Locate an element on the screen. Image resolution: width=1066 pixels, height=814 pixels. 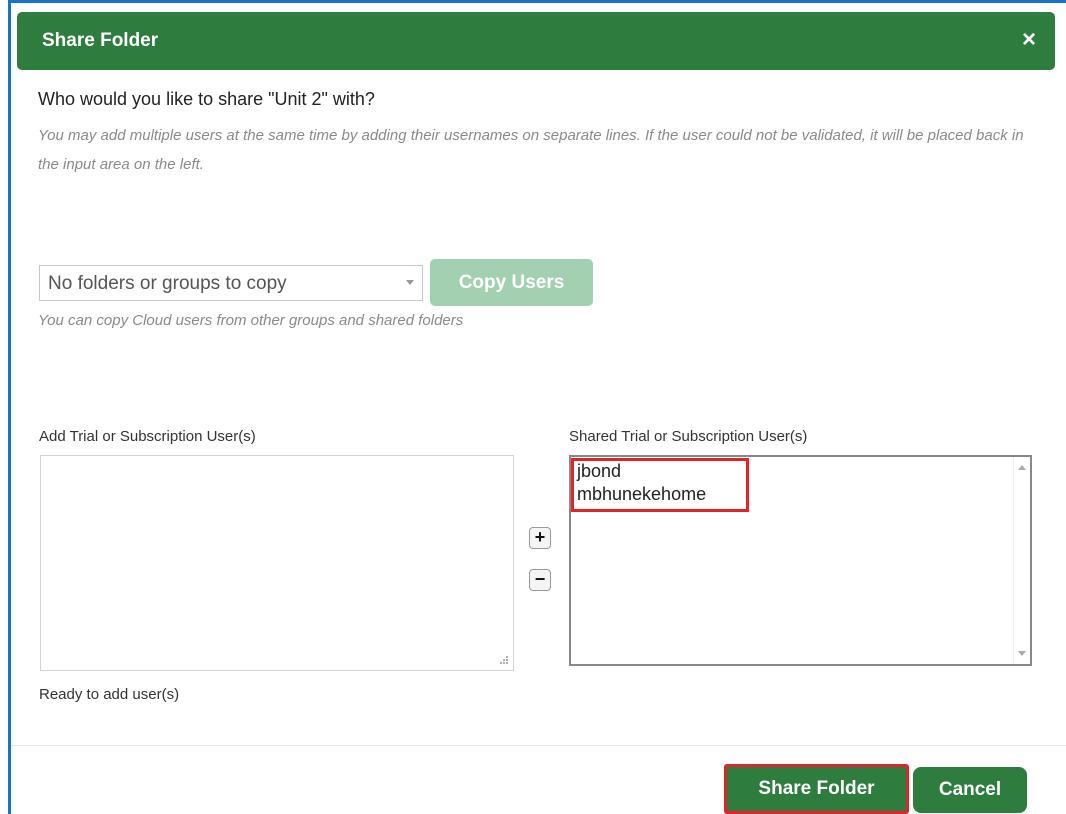
copy-source-select-value: No folders or groups to copy is located at coordinates (167, 283).